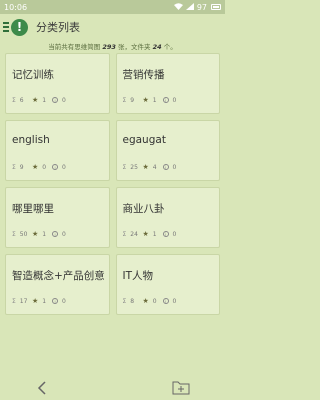  I want to click on menu-icon, so click(6, 27).